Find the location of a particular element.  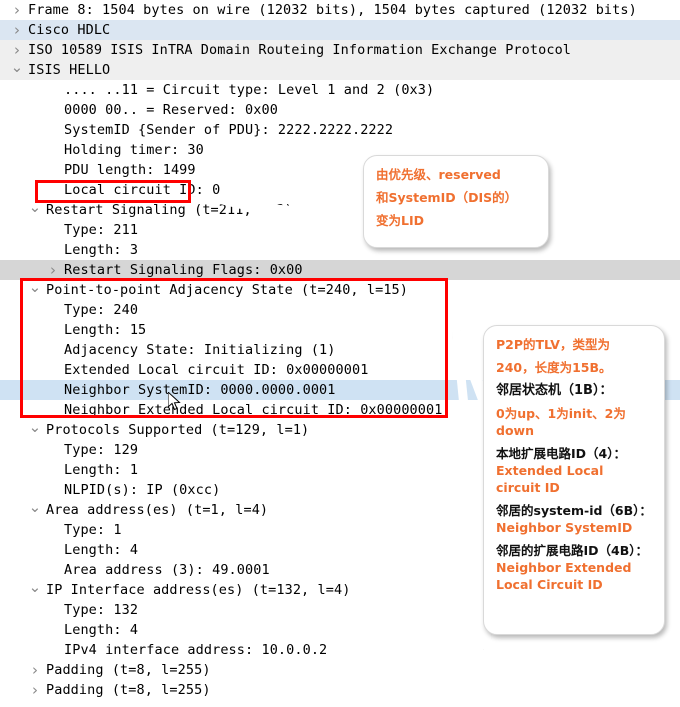

tree-row-label: Area address(es) (t=1, l=4) is located at coordinates (157, 510).